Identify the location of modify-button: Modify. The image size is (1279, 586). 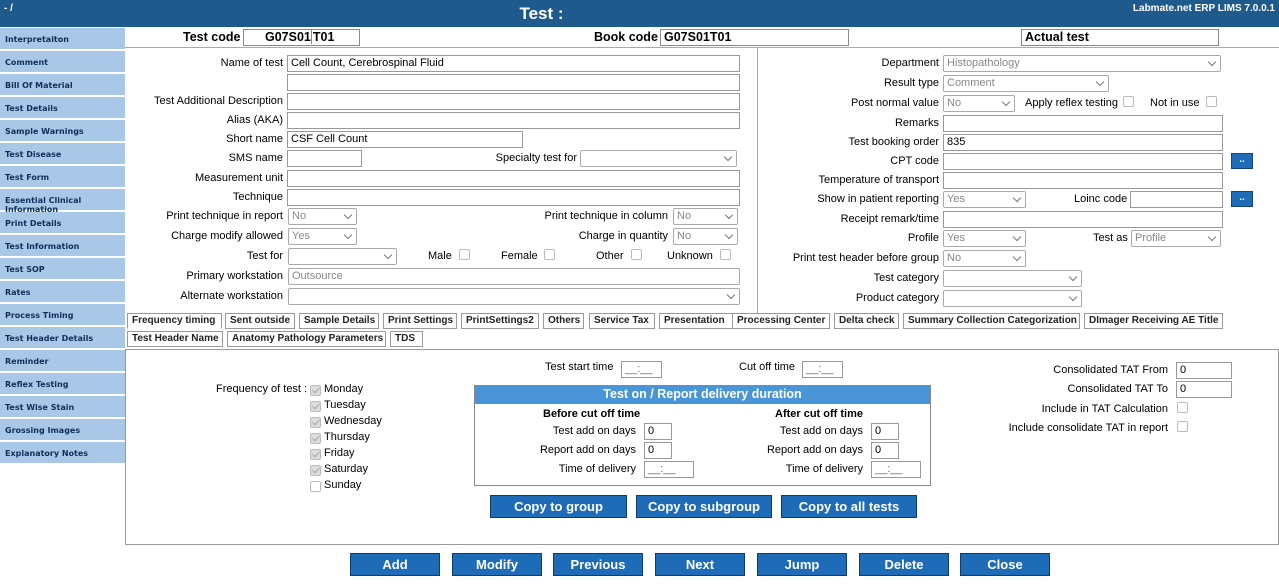
(497, 564).